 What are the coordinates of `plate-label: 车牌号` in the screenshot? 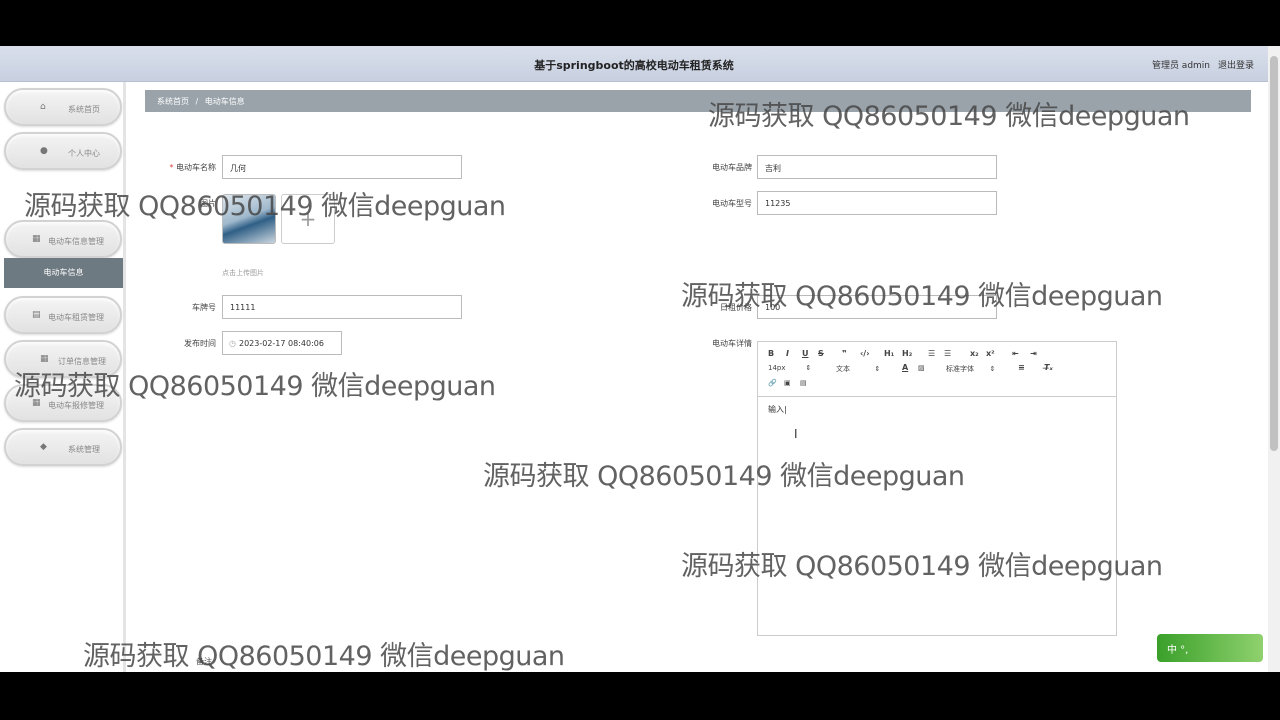 It's located at (204, 307).